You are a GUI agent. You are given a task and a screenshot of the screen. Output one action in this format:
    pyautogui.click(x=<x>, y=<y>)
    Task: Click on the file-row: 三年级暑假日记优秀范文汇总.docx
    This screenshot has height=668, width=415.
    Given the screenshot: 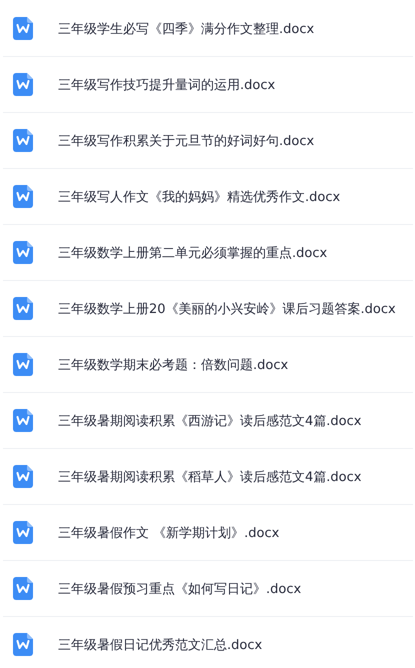 What is the action you would take?
    pyautogui.click(x=208, y=642)
    